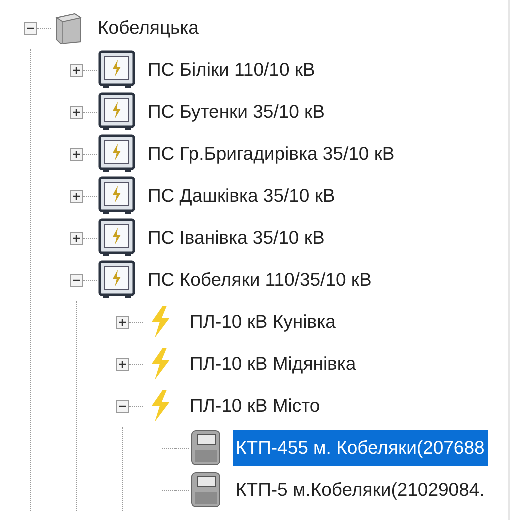  I want to click on tree-item: ПС Дашківка 35/10 кВ, so click(241, 196).